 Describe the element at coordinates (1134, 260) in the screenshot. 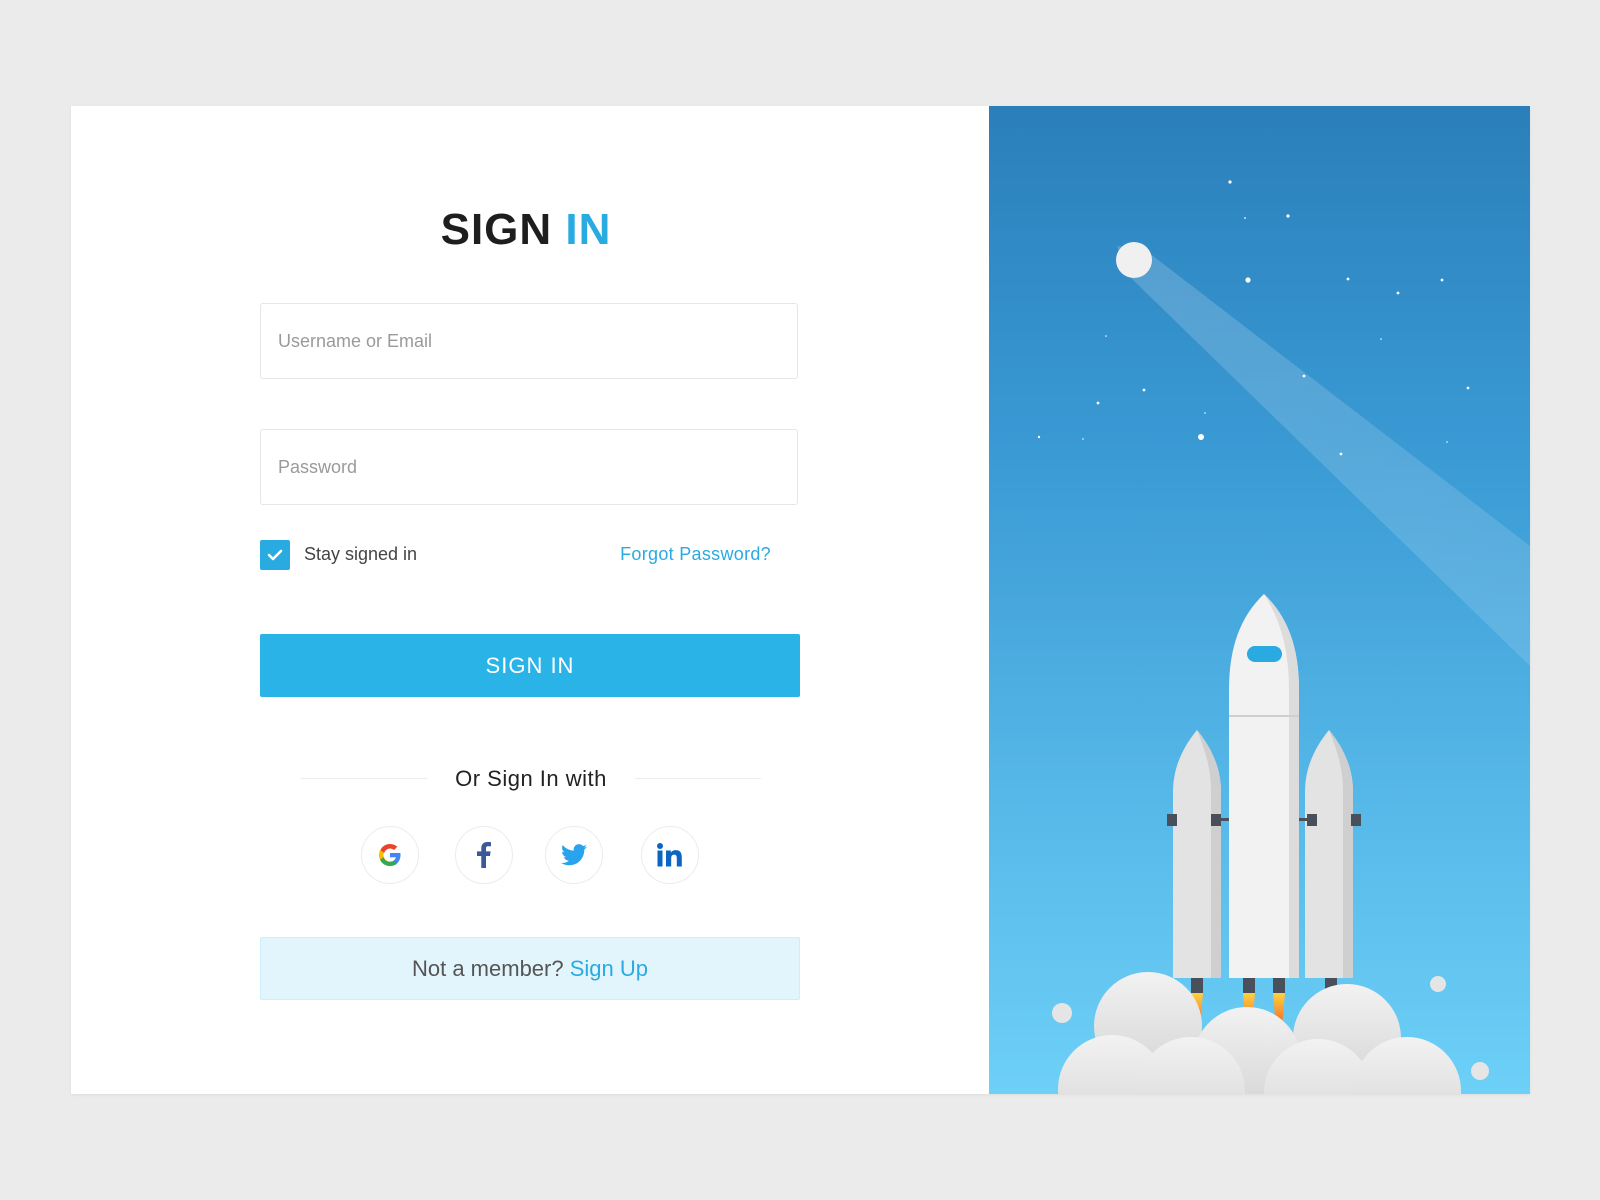

I see `moon-icon` at that location.